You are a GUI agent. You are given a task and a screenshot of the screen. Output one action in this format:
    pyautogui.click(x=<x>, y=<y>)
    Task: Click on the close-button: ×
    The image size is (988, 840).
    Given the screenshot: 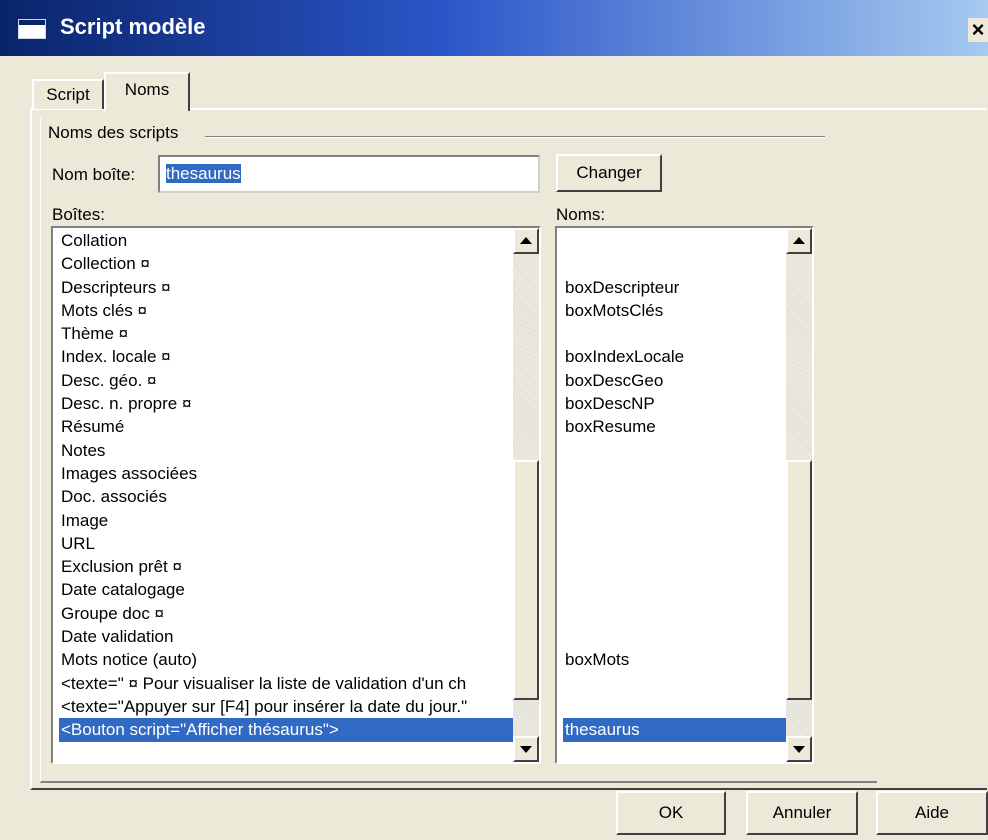 What is the action you would take?
    pyautogui.click(x=978, y=30)
    